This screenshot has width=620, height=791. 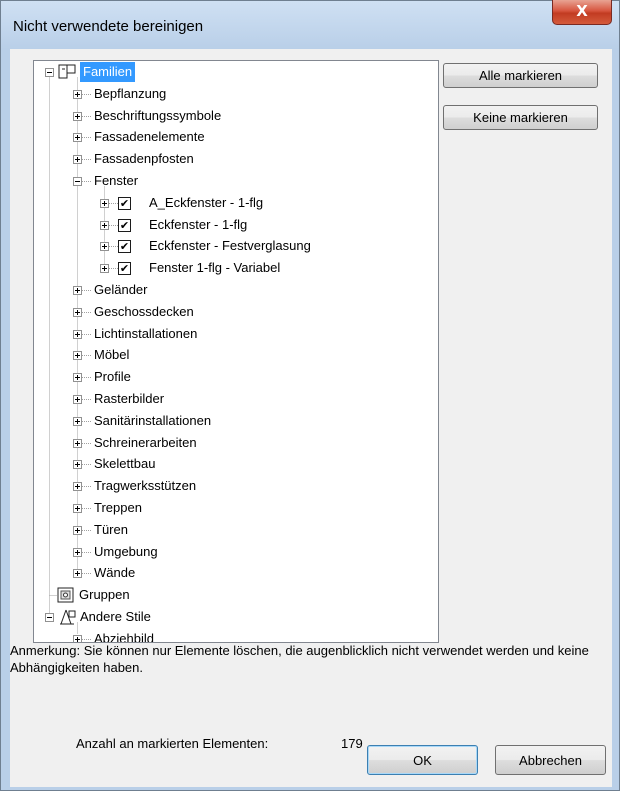 What do you see at coordinates (352, 743) in the screenshot?
I see `selected-count-value: 179` at bounding box center [352, 743].